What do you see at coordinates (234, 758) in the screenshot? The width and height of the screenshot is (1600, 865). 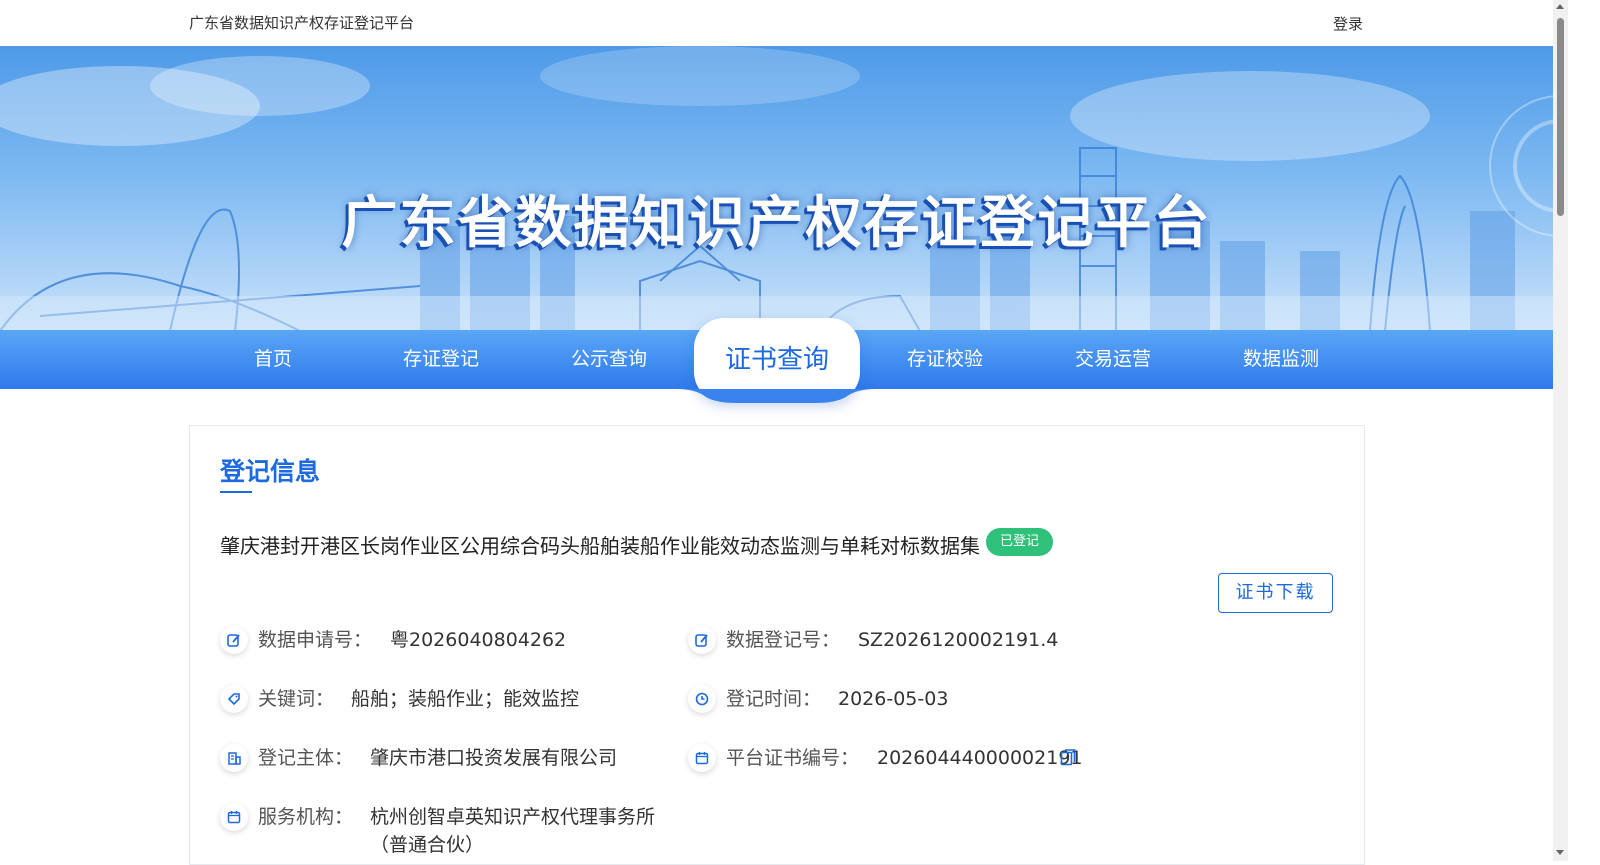 I see `building-icon` at bounding box center [234, 758].